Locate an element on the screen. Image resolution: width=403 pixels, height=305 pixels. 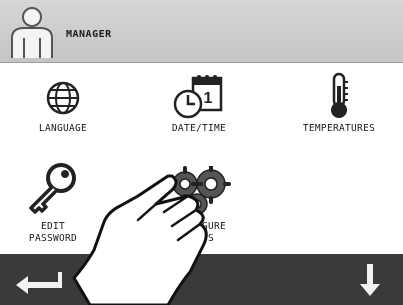
calendar-clock-icon: 1 is located at coordinates (198, 97).